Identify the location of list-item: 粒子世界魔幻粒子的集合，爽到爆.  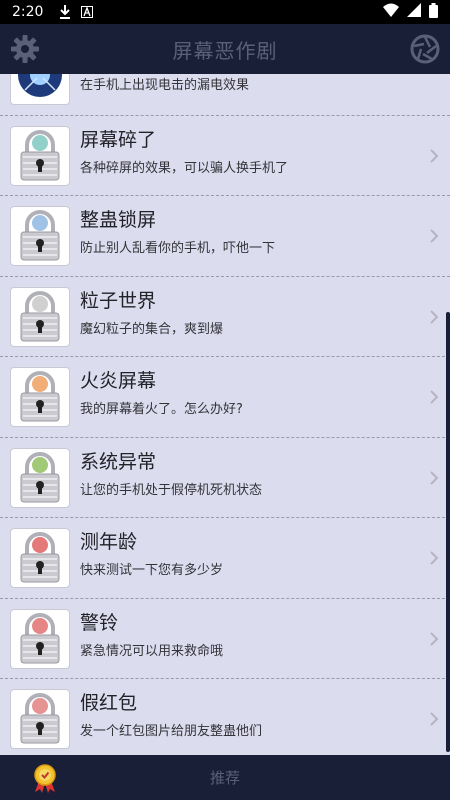
(225, 317).